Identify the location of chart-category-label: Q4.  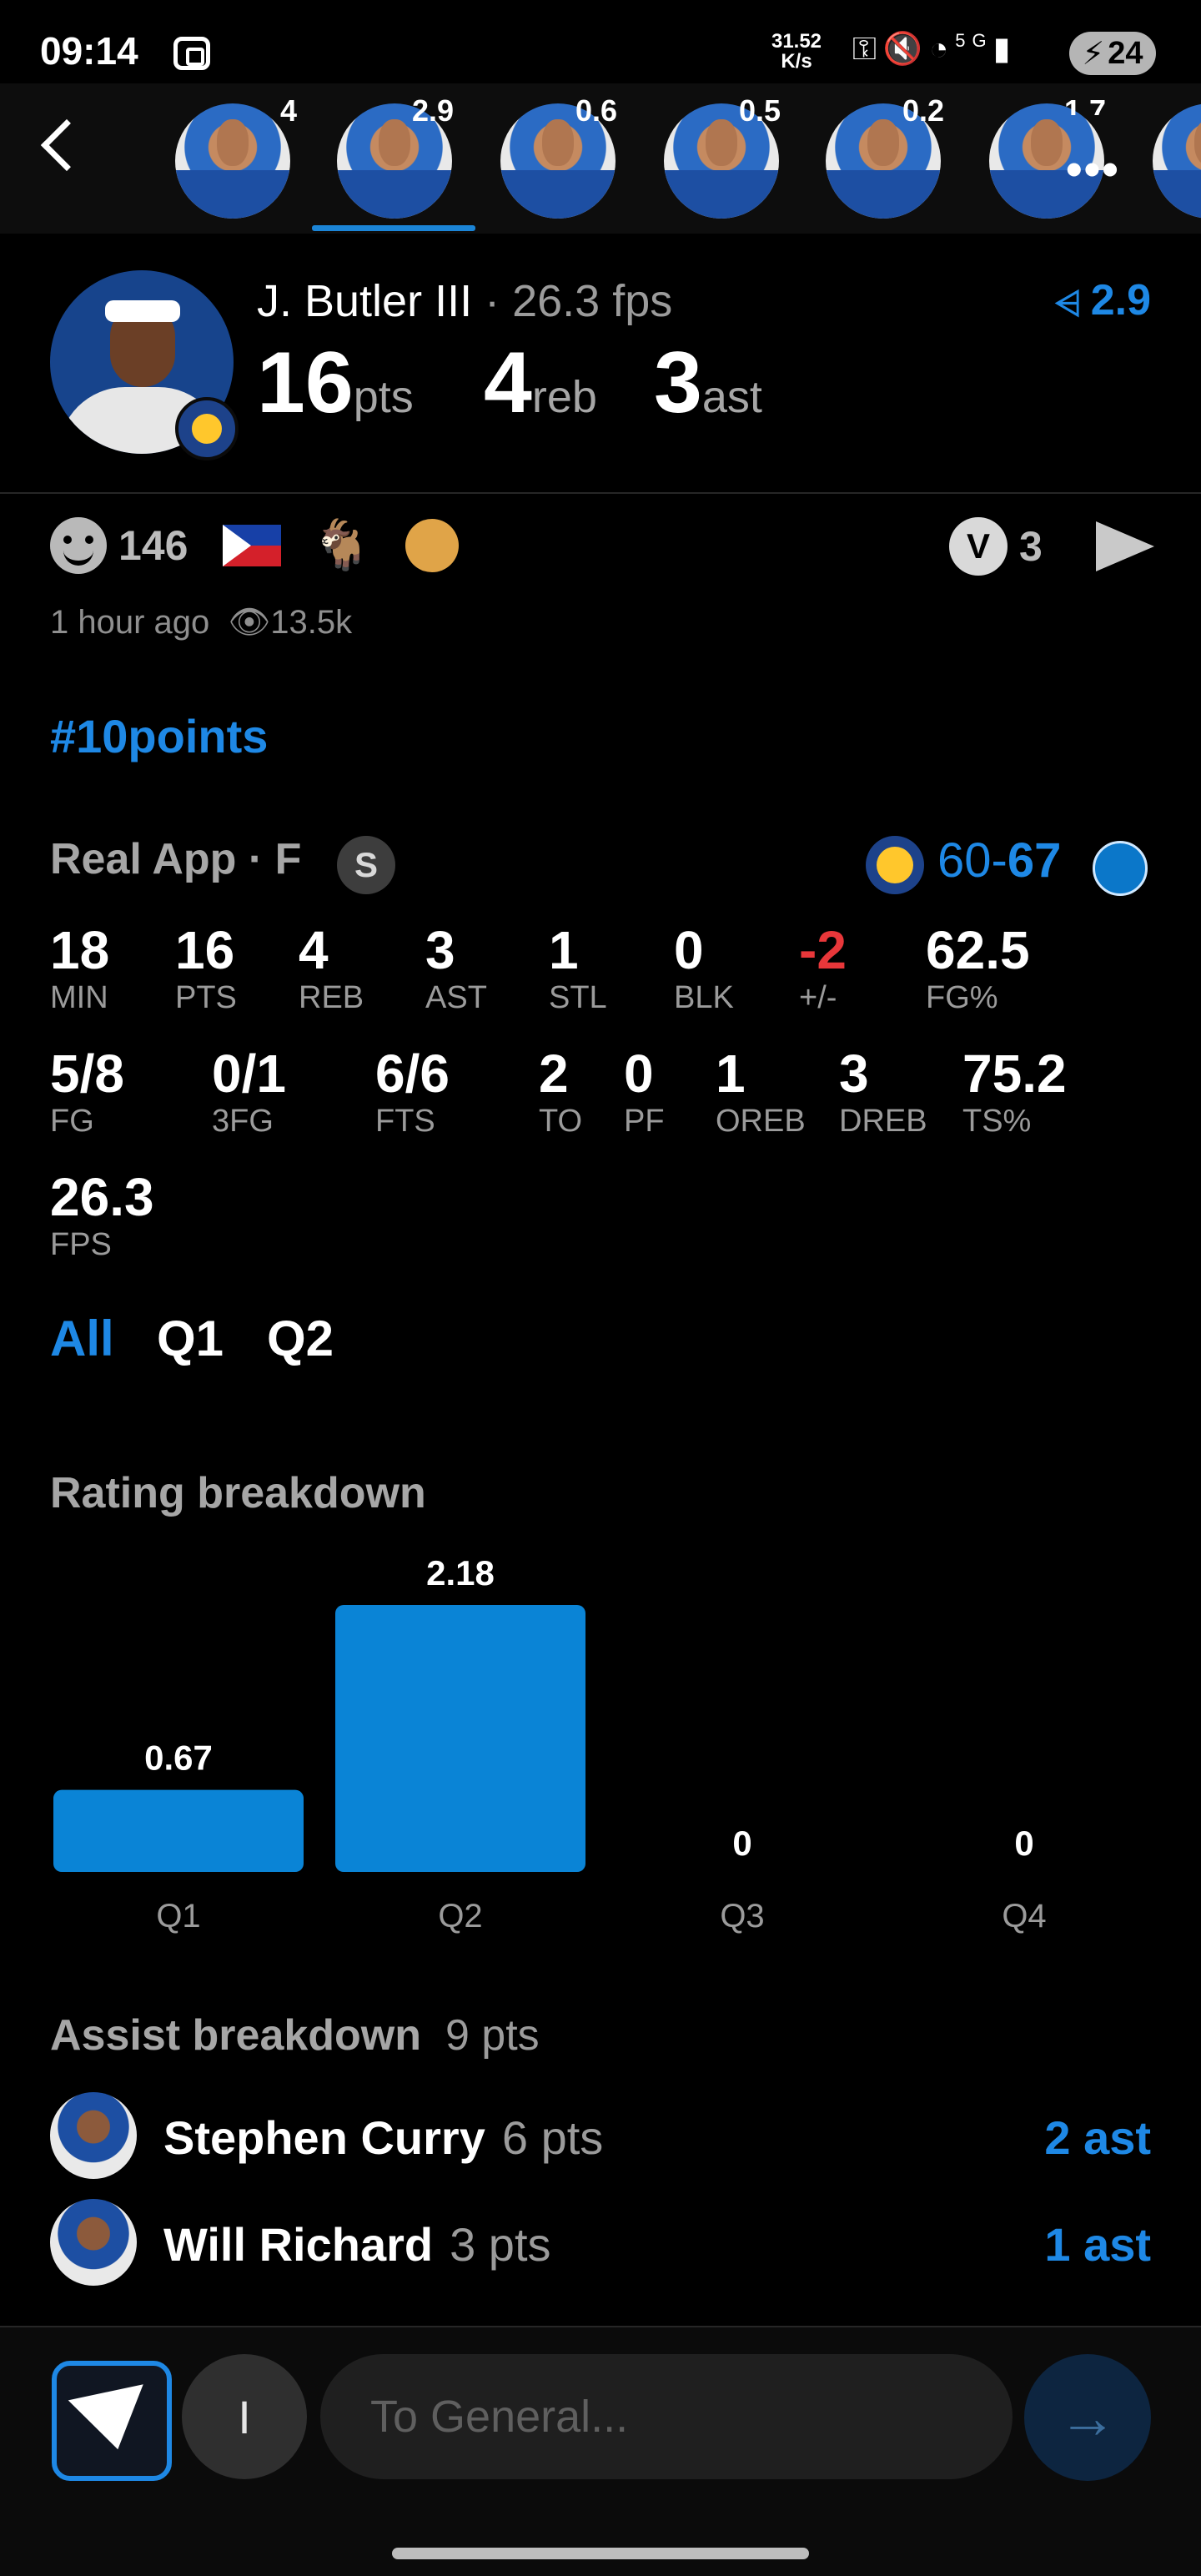
(1024, 1916).